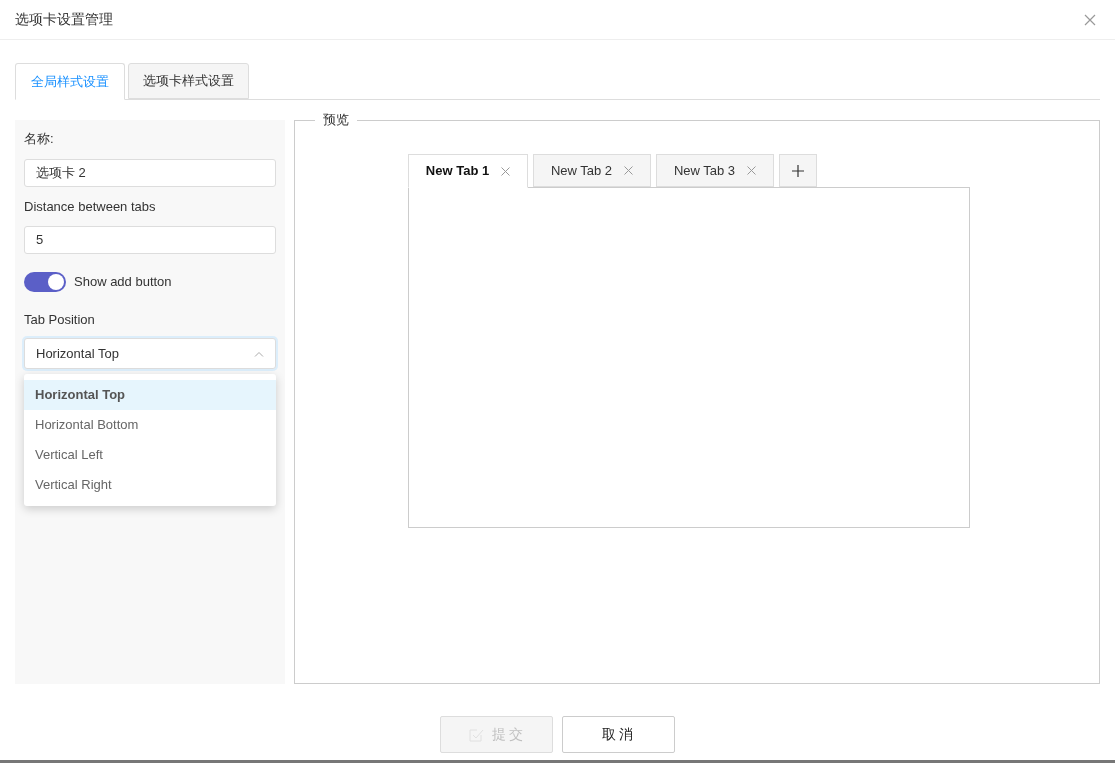 The width and height of the screenshot is (1115, 763). Describe the element at coordinates (150, 455) in the screenshot. I see `dropdown-option: Vertical Left` at that location.